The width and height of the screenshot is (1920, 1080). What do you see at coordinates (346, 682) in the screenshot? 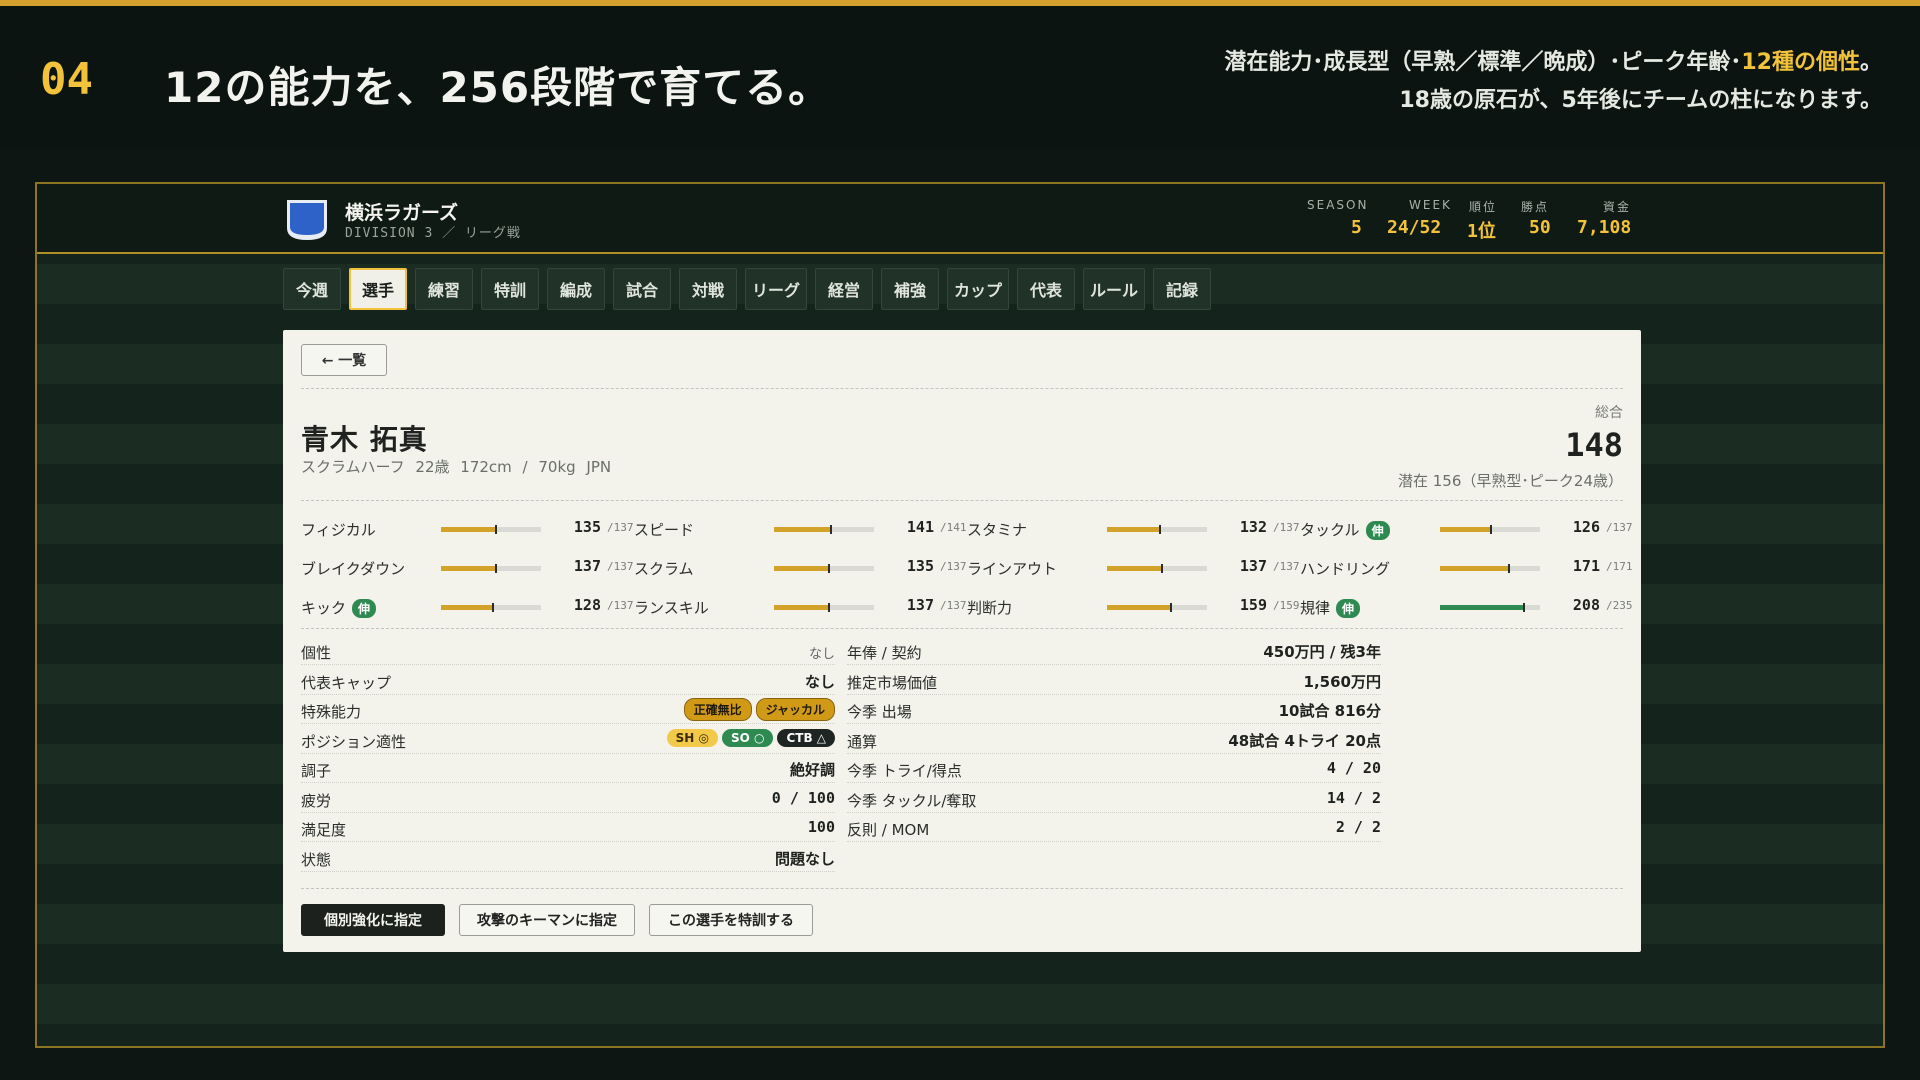
I see `info-key: 代表キャップ` at bounding box center [346, 682].